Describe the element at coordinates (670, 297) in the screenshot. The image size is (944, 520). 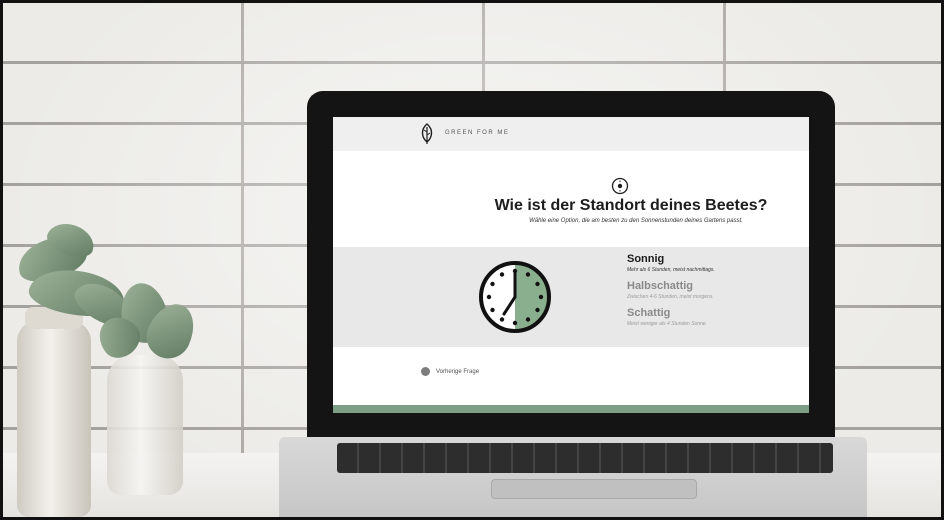
I see `option-description: Zwischen 4-6 Stunden, meist morgens.` at that location.